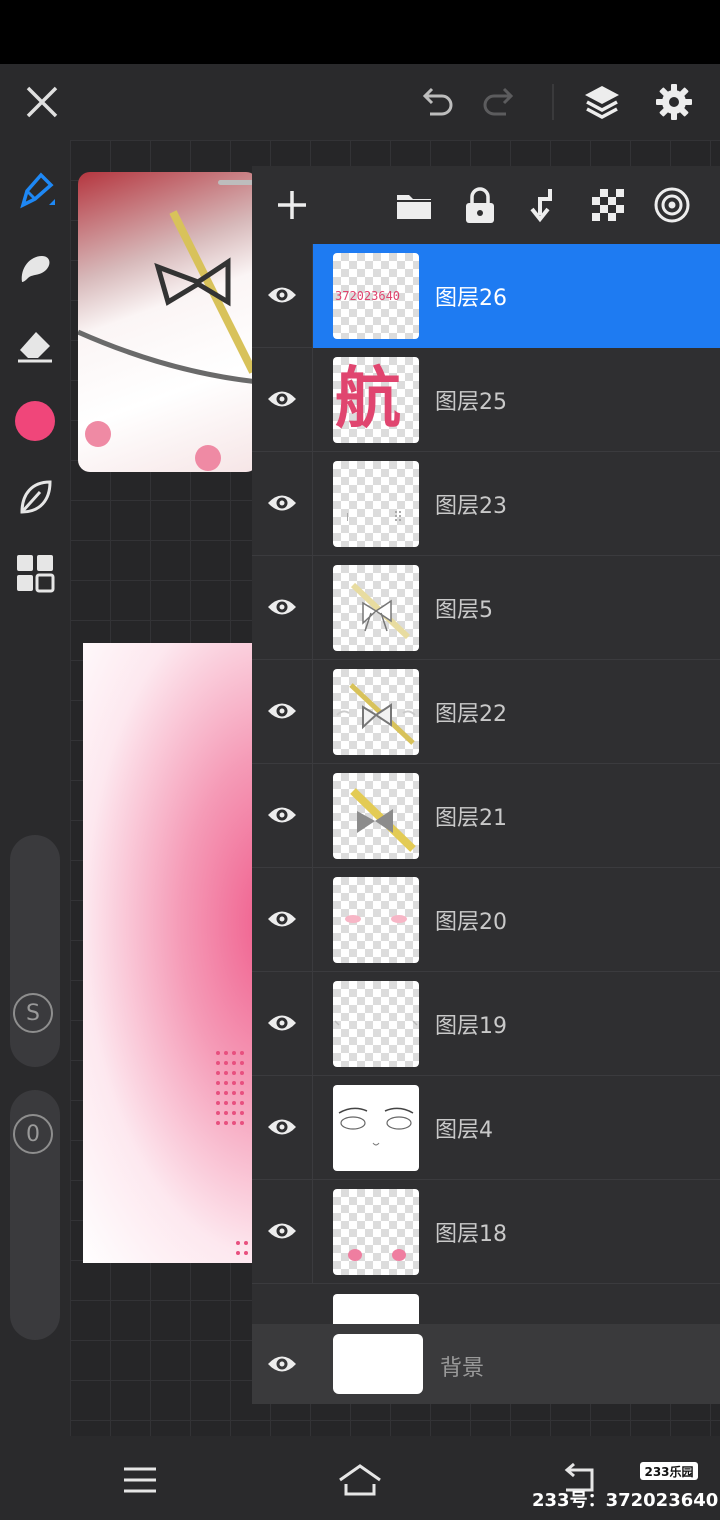  What do you see at coordinates (553, 102) in the screenshot?
I see `toolbar-separator` at bounding box center [553, 102].